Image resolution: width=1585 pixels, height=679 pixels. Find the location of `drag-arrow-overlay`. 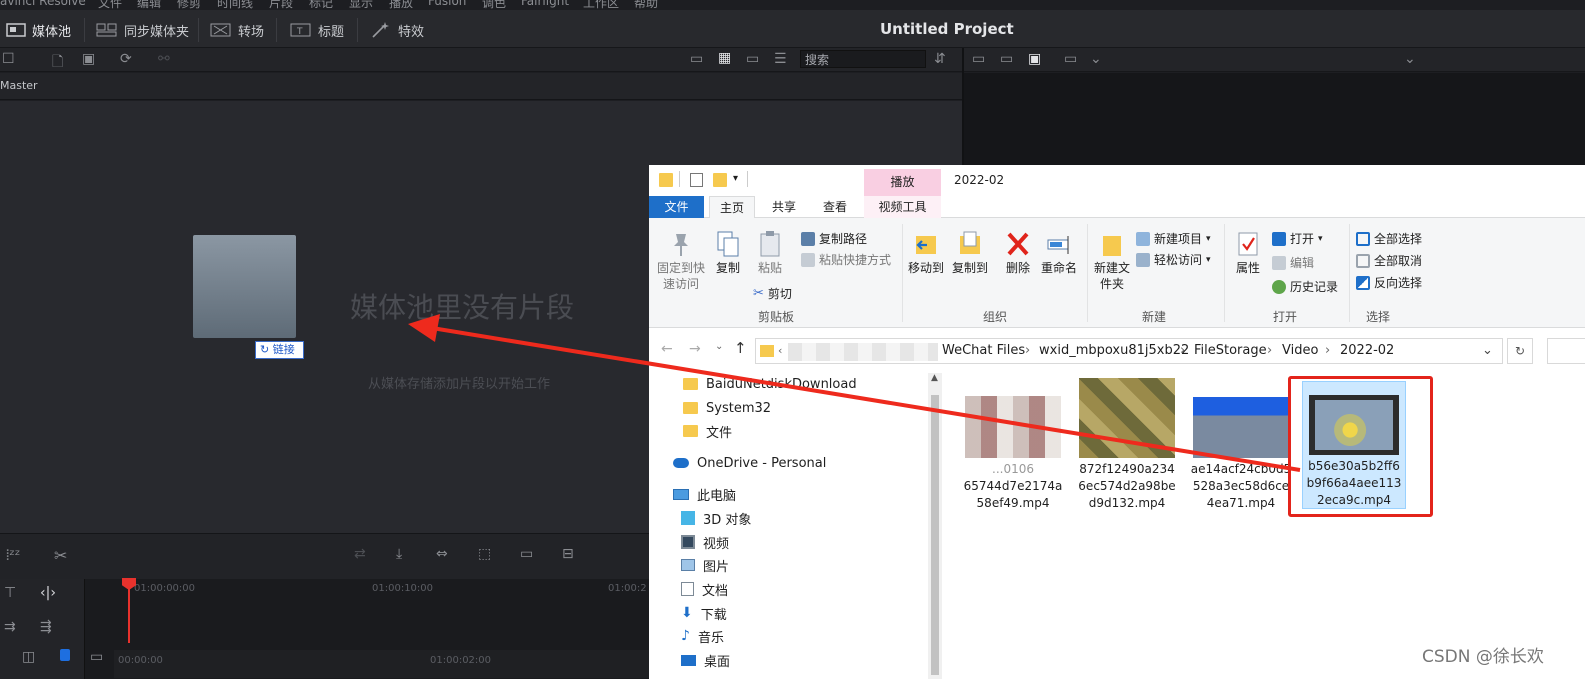

drag-arrow-overlay is located at coordinates (854, 393).